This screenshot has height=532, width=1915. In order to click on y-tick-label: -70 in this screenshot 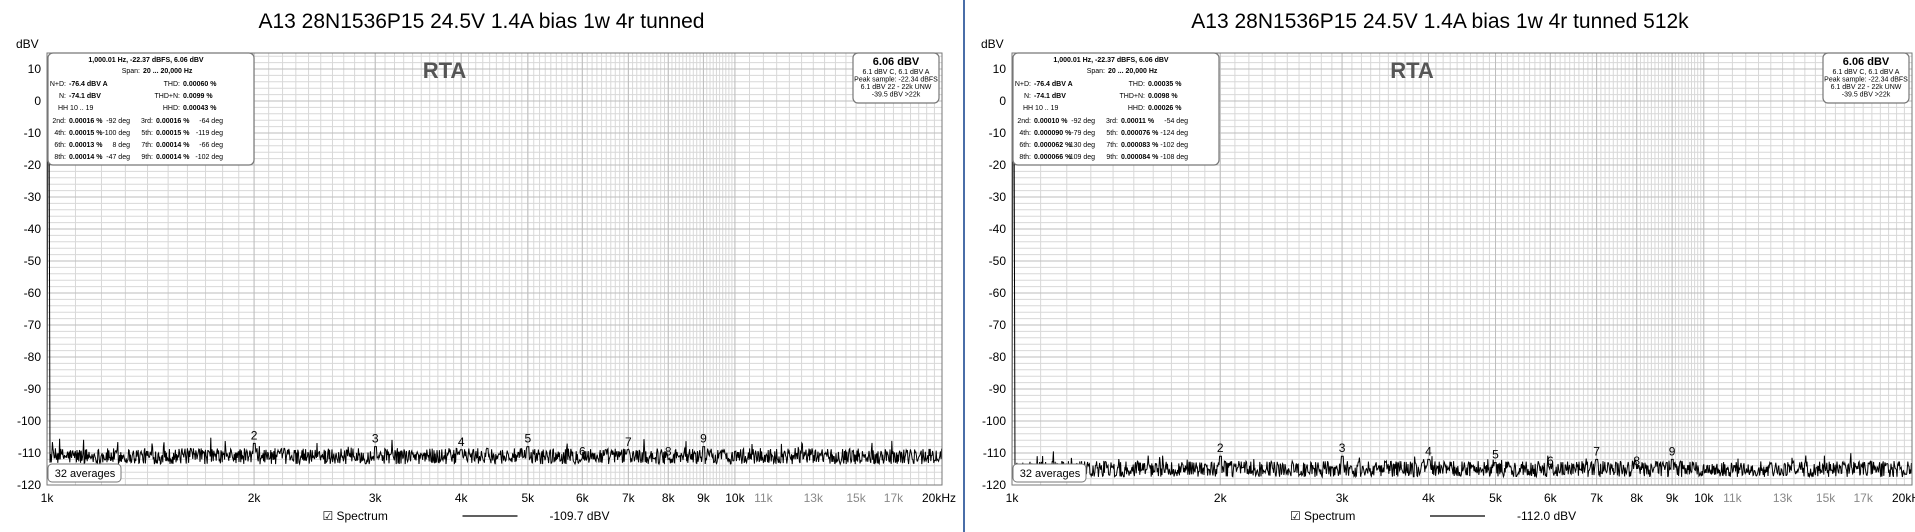, I will do `click(33, 325)`.